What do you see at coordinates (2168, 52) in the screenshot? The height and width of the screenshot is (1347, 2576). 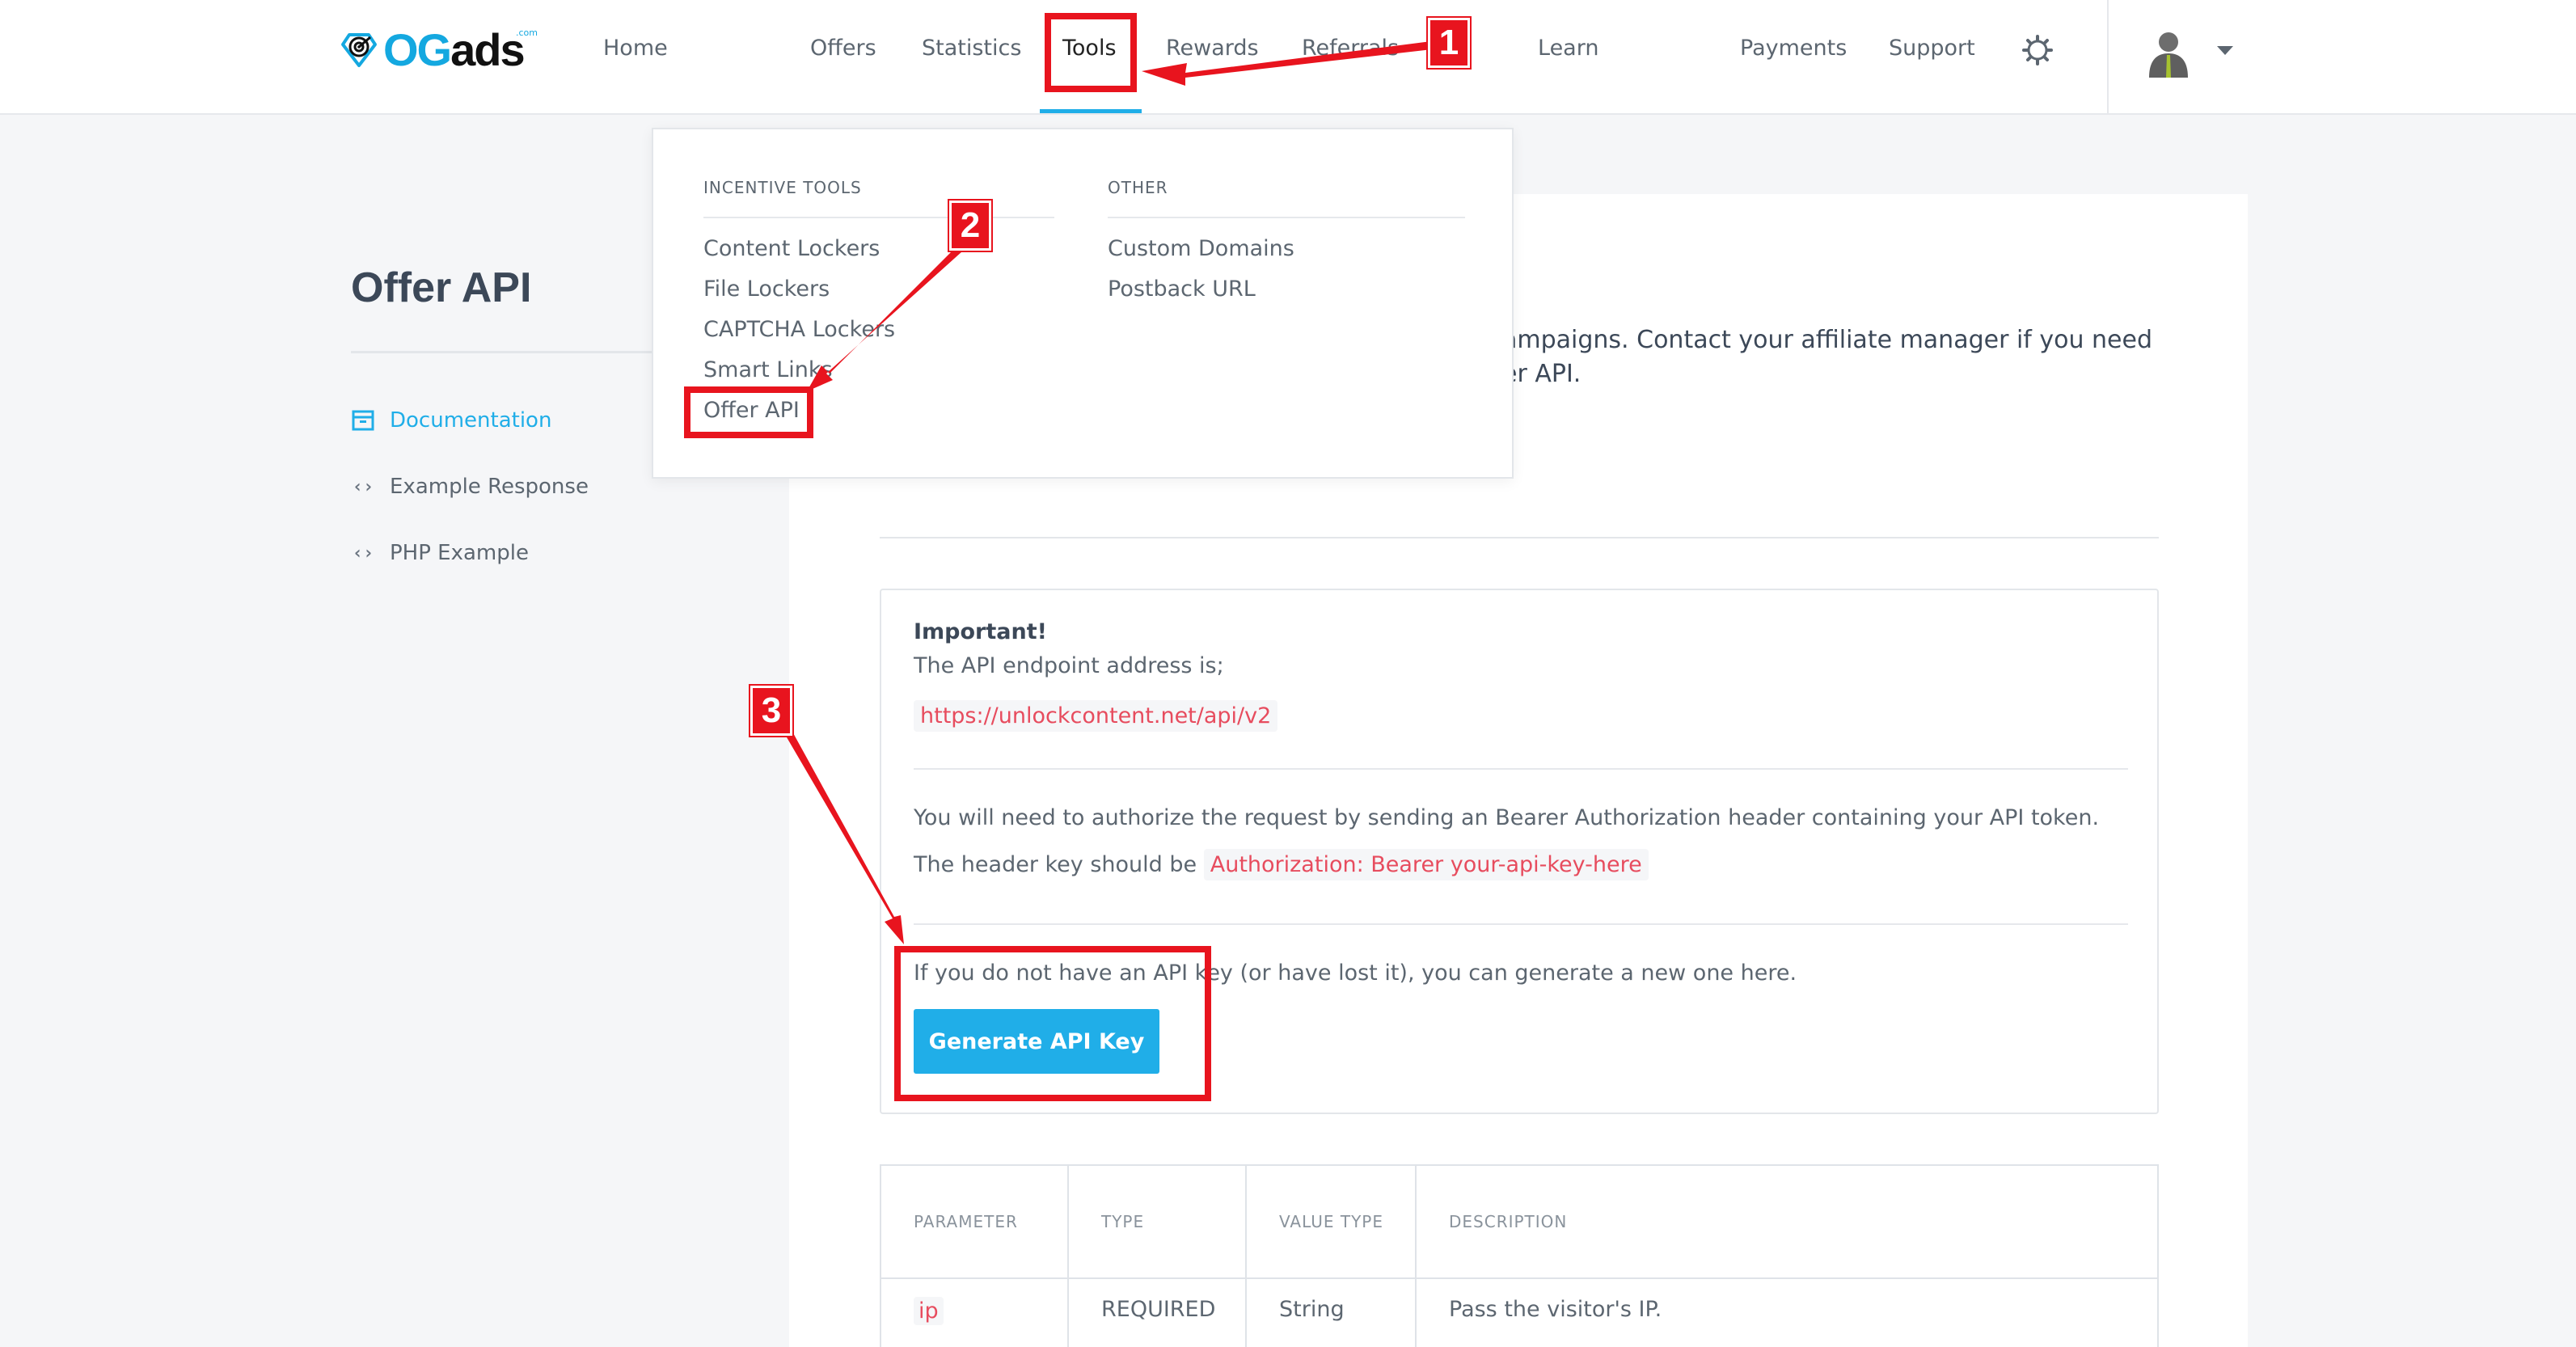 I see `user-avatar-icon` at bounding box center [2168, 52].